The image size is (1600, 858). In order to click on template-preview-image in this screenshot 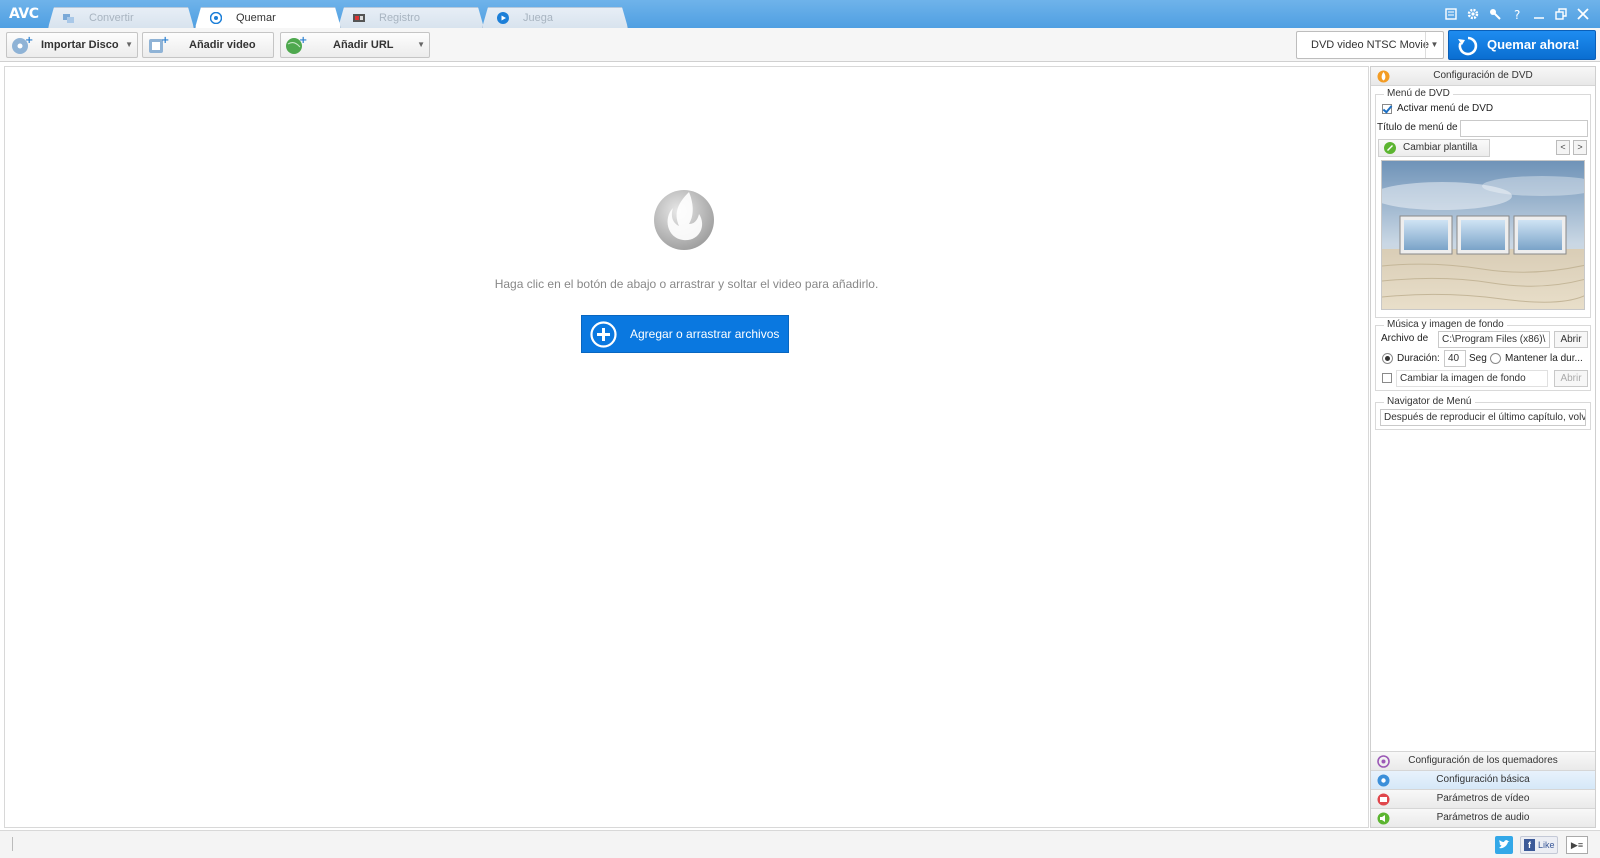, I will do `click(1483, 235)`.